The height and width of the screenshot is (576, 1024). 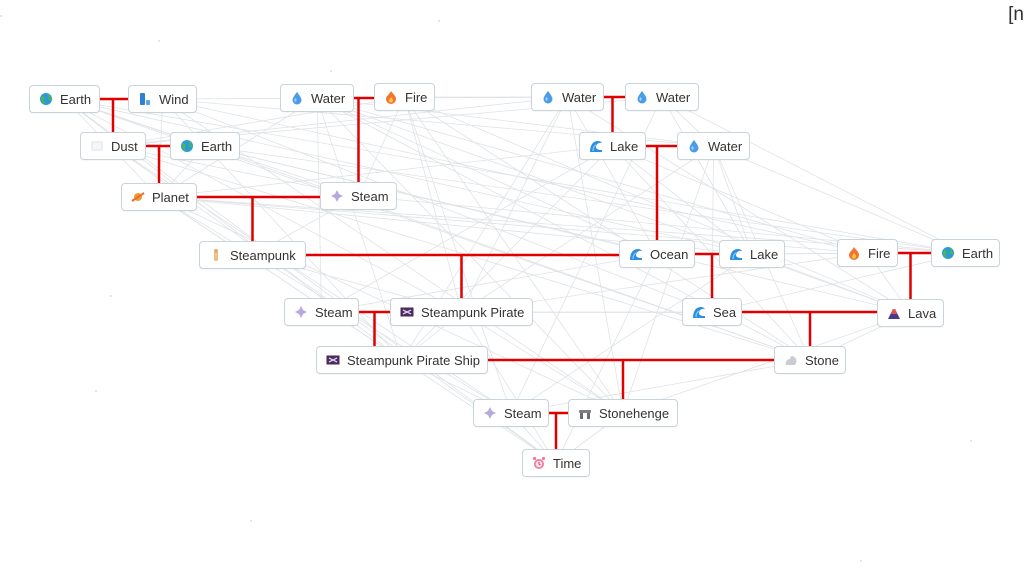 I want to click on element-node-earth2: Earth, so click(x=205, y=146).